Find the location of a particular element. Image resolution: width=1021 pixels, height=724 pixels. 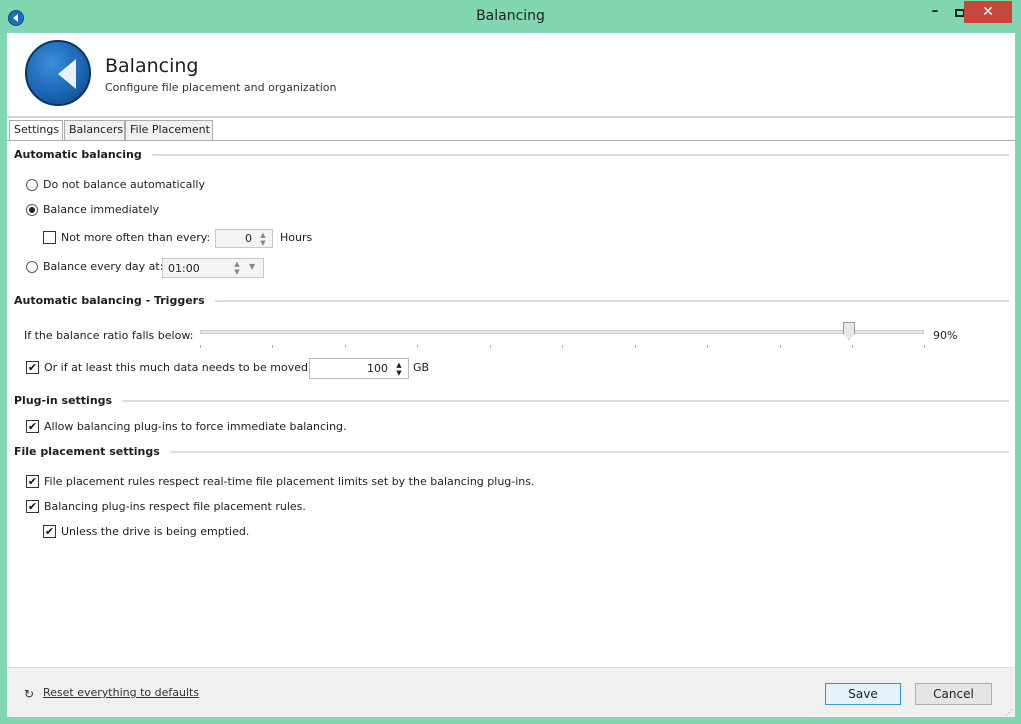

unless-emptied-label: Unless the drive is being emptied. is located at coordinates (155, 531).